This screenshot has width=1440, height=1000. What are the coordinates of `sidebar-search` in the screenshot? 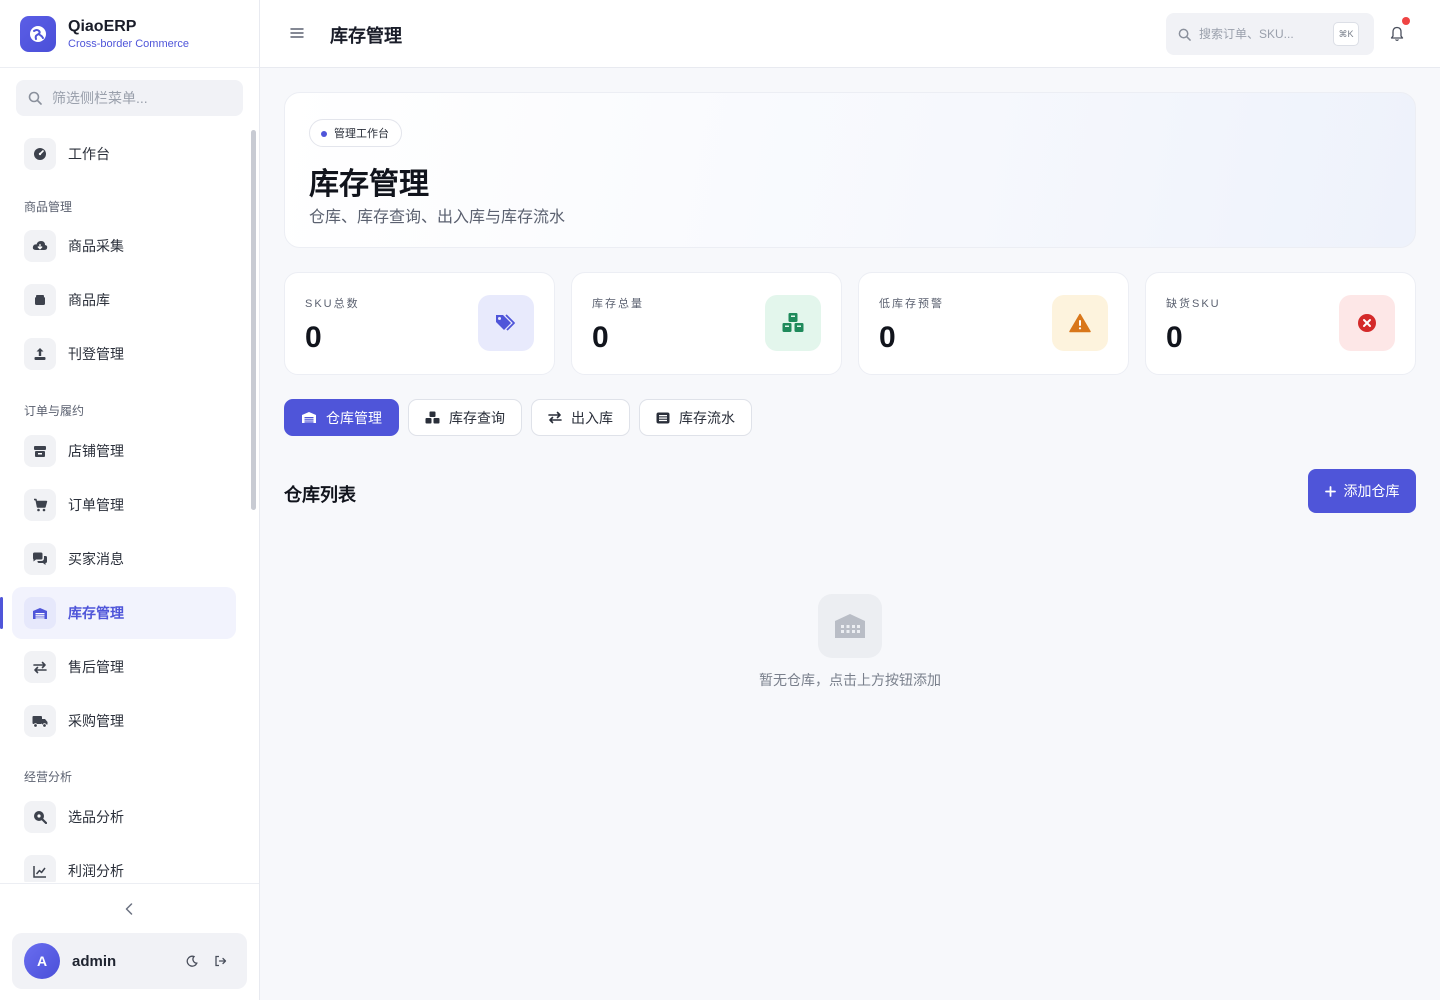 It's located at (129, 98).